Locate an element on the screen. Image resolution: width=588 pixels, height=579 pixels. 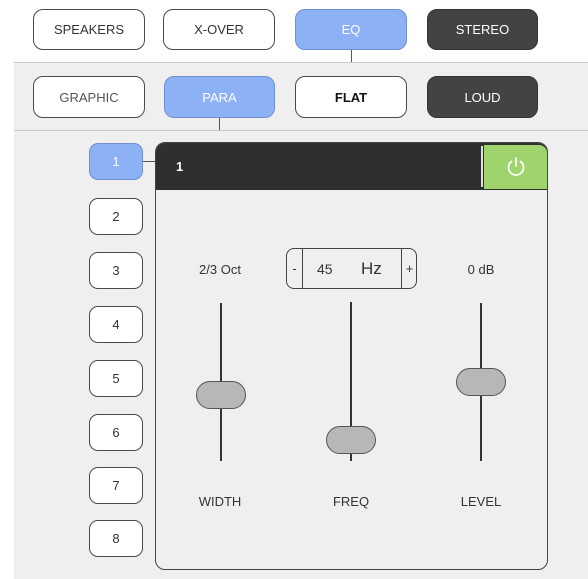
freq-increment-button: + is located at coordinates (409, 268).